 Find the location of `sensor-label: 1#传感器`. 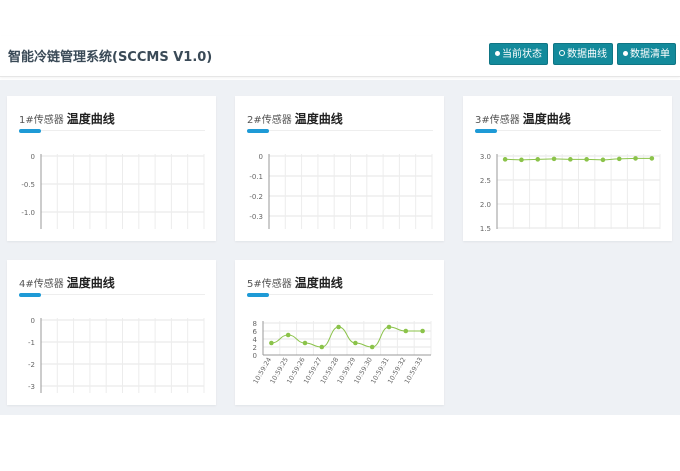

sensor-label: 1#传感器 is located at coordinates (41, 120).